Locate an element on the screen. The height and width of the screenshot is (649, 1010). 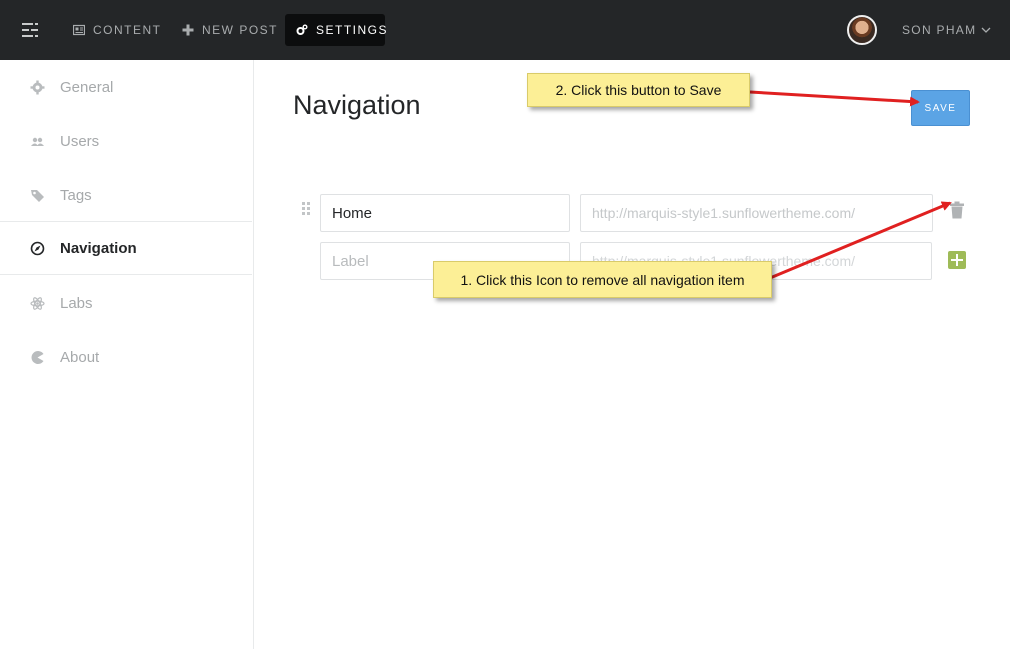
save-callout: 2. Click this button to Save is located at coordinates (638, 90).